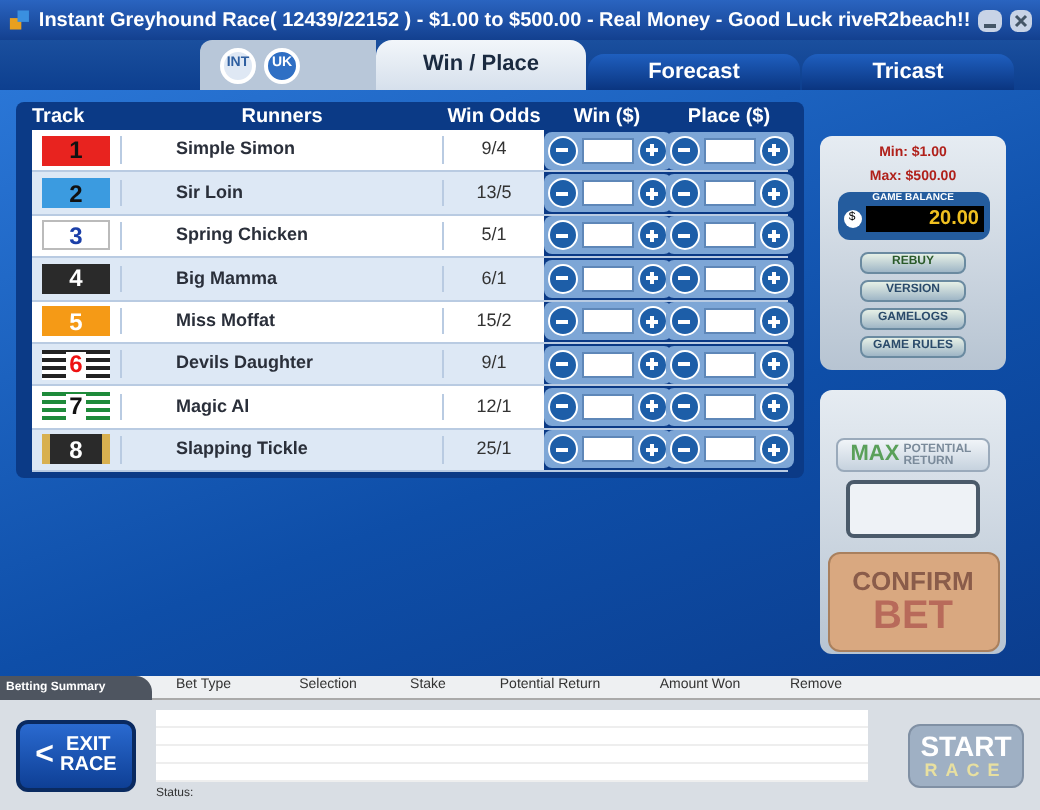 This screenshot has width=1040, height=810. What do you see at coordinates (282, 364) in the screenshot?
I see `runner-name: Devils Daughter` at bounding box center [282, 364].